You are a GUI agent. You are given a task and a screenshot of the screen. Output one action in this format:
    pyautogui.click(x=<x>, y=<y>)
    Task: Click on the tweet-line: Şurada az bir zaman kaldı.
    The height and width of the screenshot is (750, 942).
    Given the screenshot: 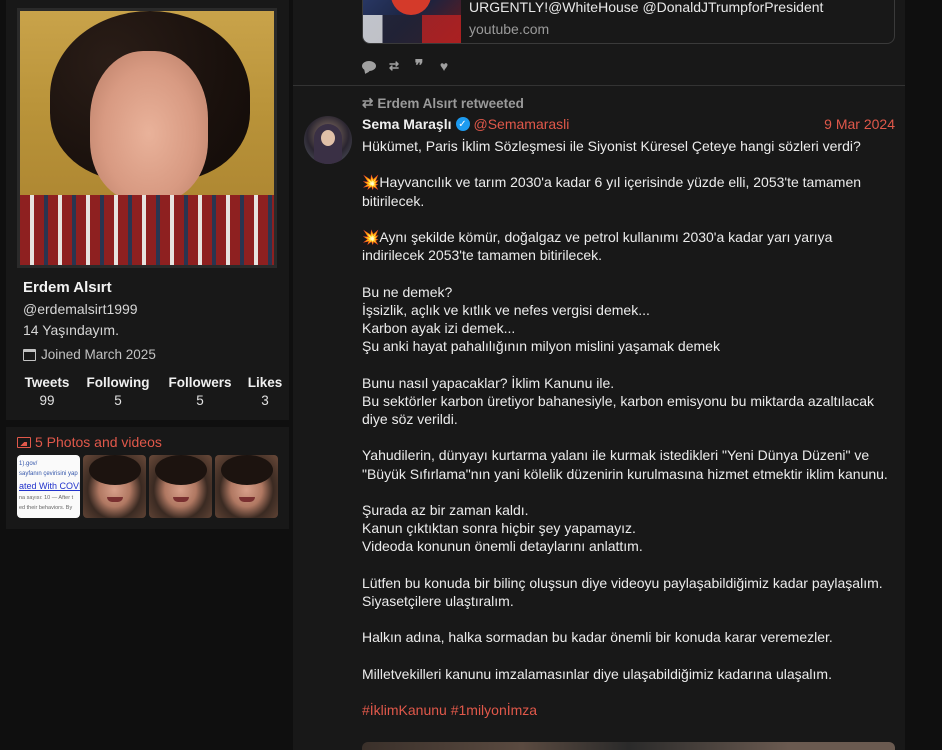 What is the action you would take?
    pyautogui.click(x=445, y=509)
    